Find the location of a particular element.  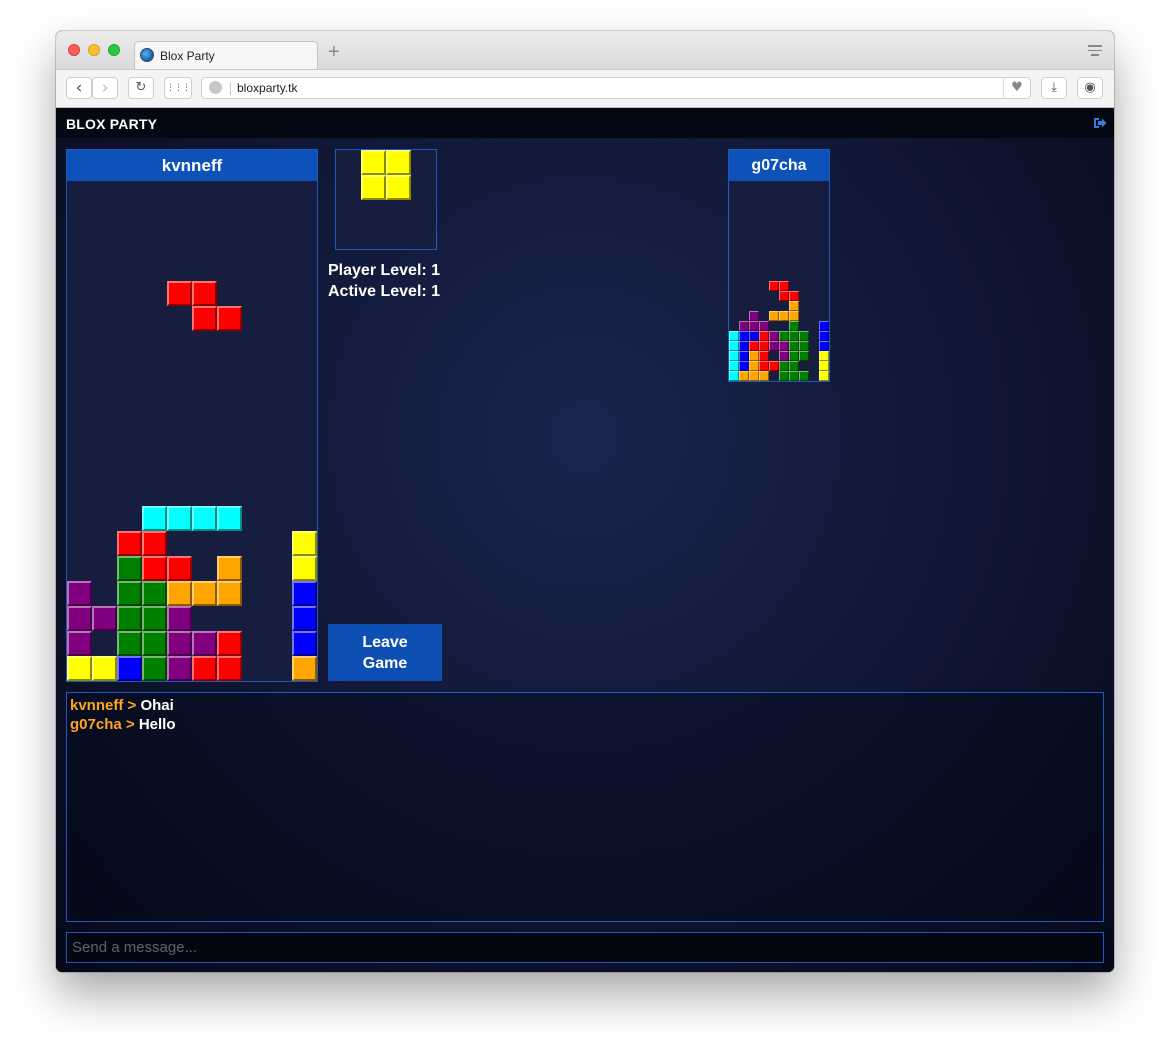

leave-line-1: Leave is located at coordinates (385, 642).